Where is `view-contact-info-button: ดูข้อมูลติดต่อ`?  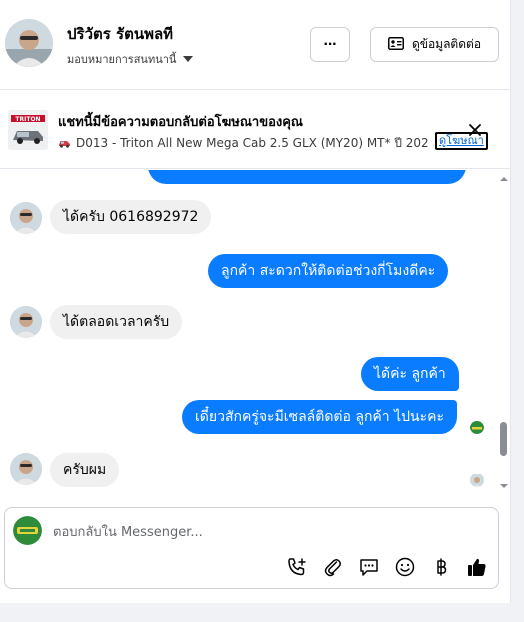 view-contact-info-button: ดูข้อมูลติดต่อ is located at coordinates (434, 44).